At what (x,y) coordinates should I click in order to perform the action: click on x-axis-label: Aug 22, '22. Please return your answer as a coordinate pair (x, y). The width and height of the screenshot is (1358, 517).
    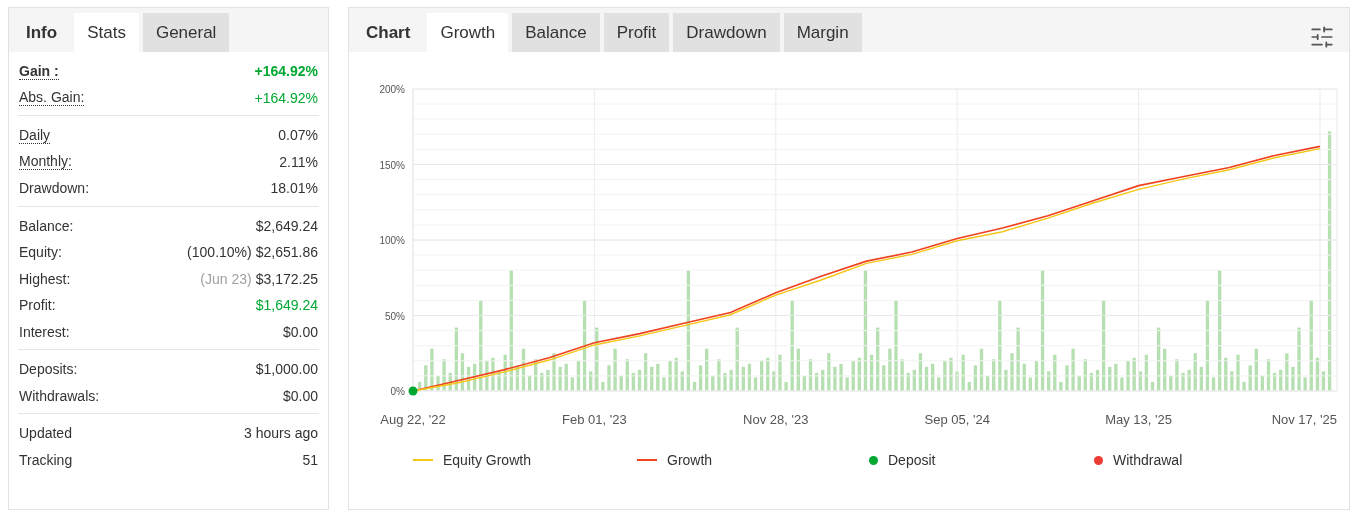
    Looking at the image, I should click on (413, 419).